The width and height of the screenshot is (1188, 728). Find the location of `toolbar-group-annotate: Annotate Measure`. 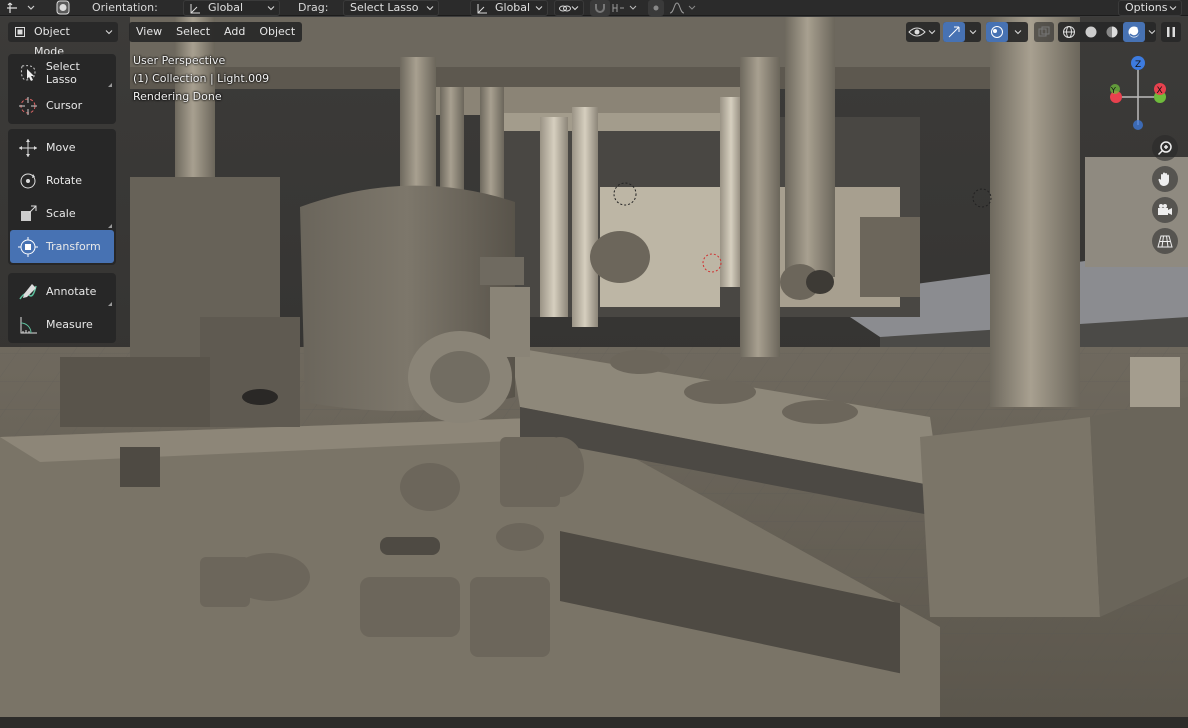

toolbar-group-annotate: Annotate Measure is located at coordinates (62, 308).